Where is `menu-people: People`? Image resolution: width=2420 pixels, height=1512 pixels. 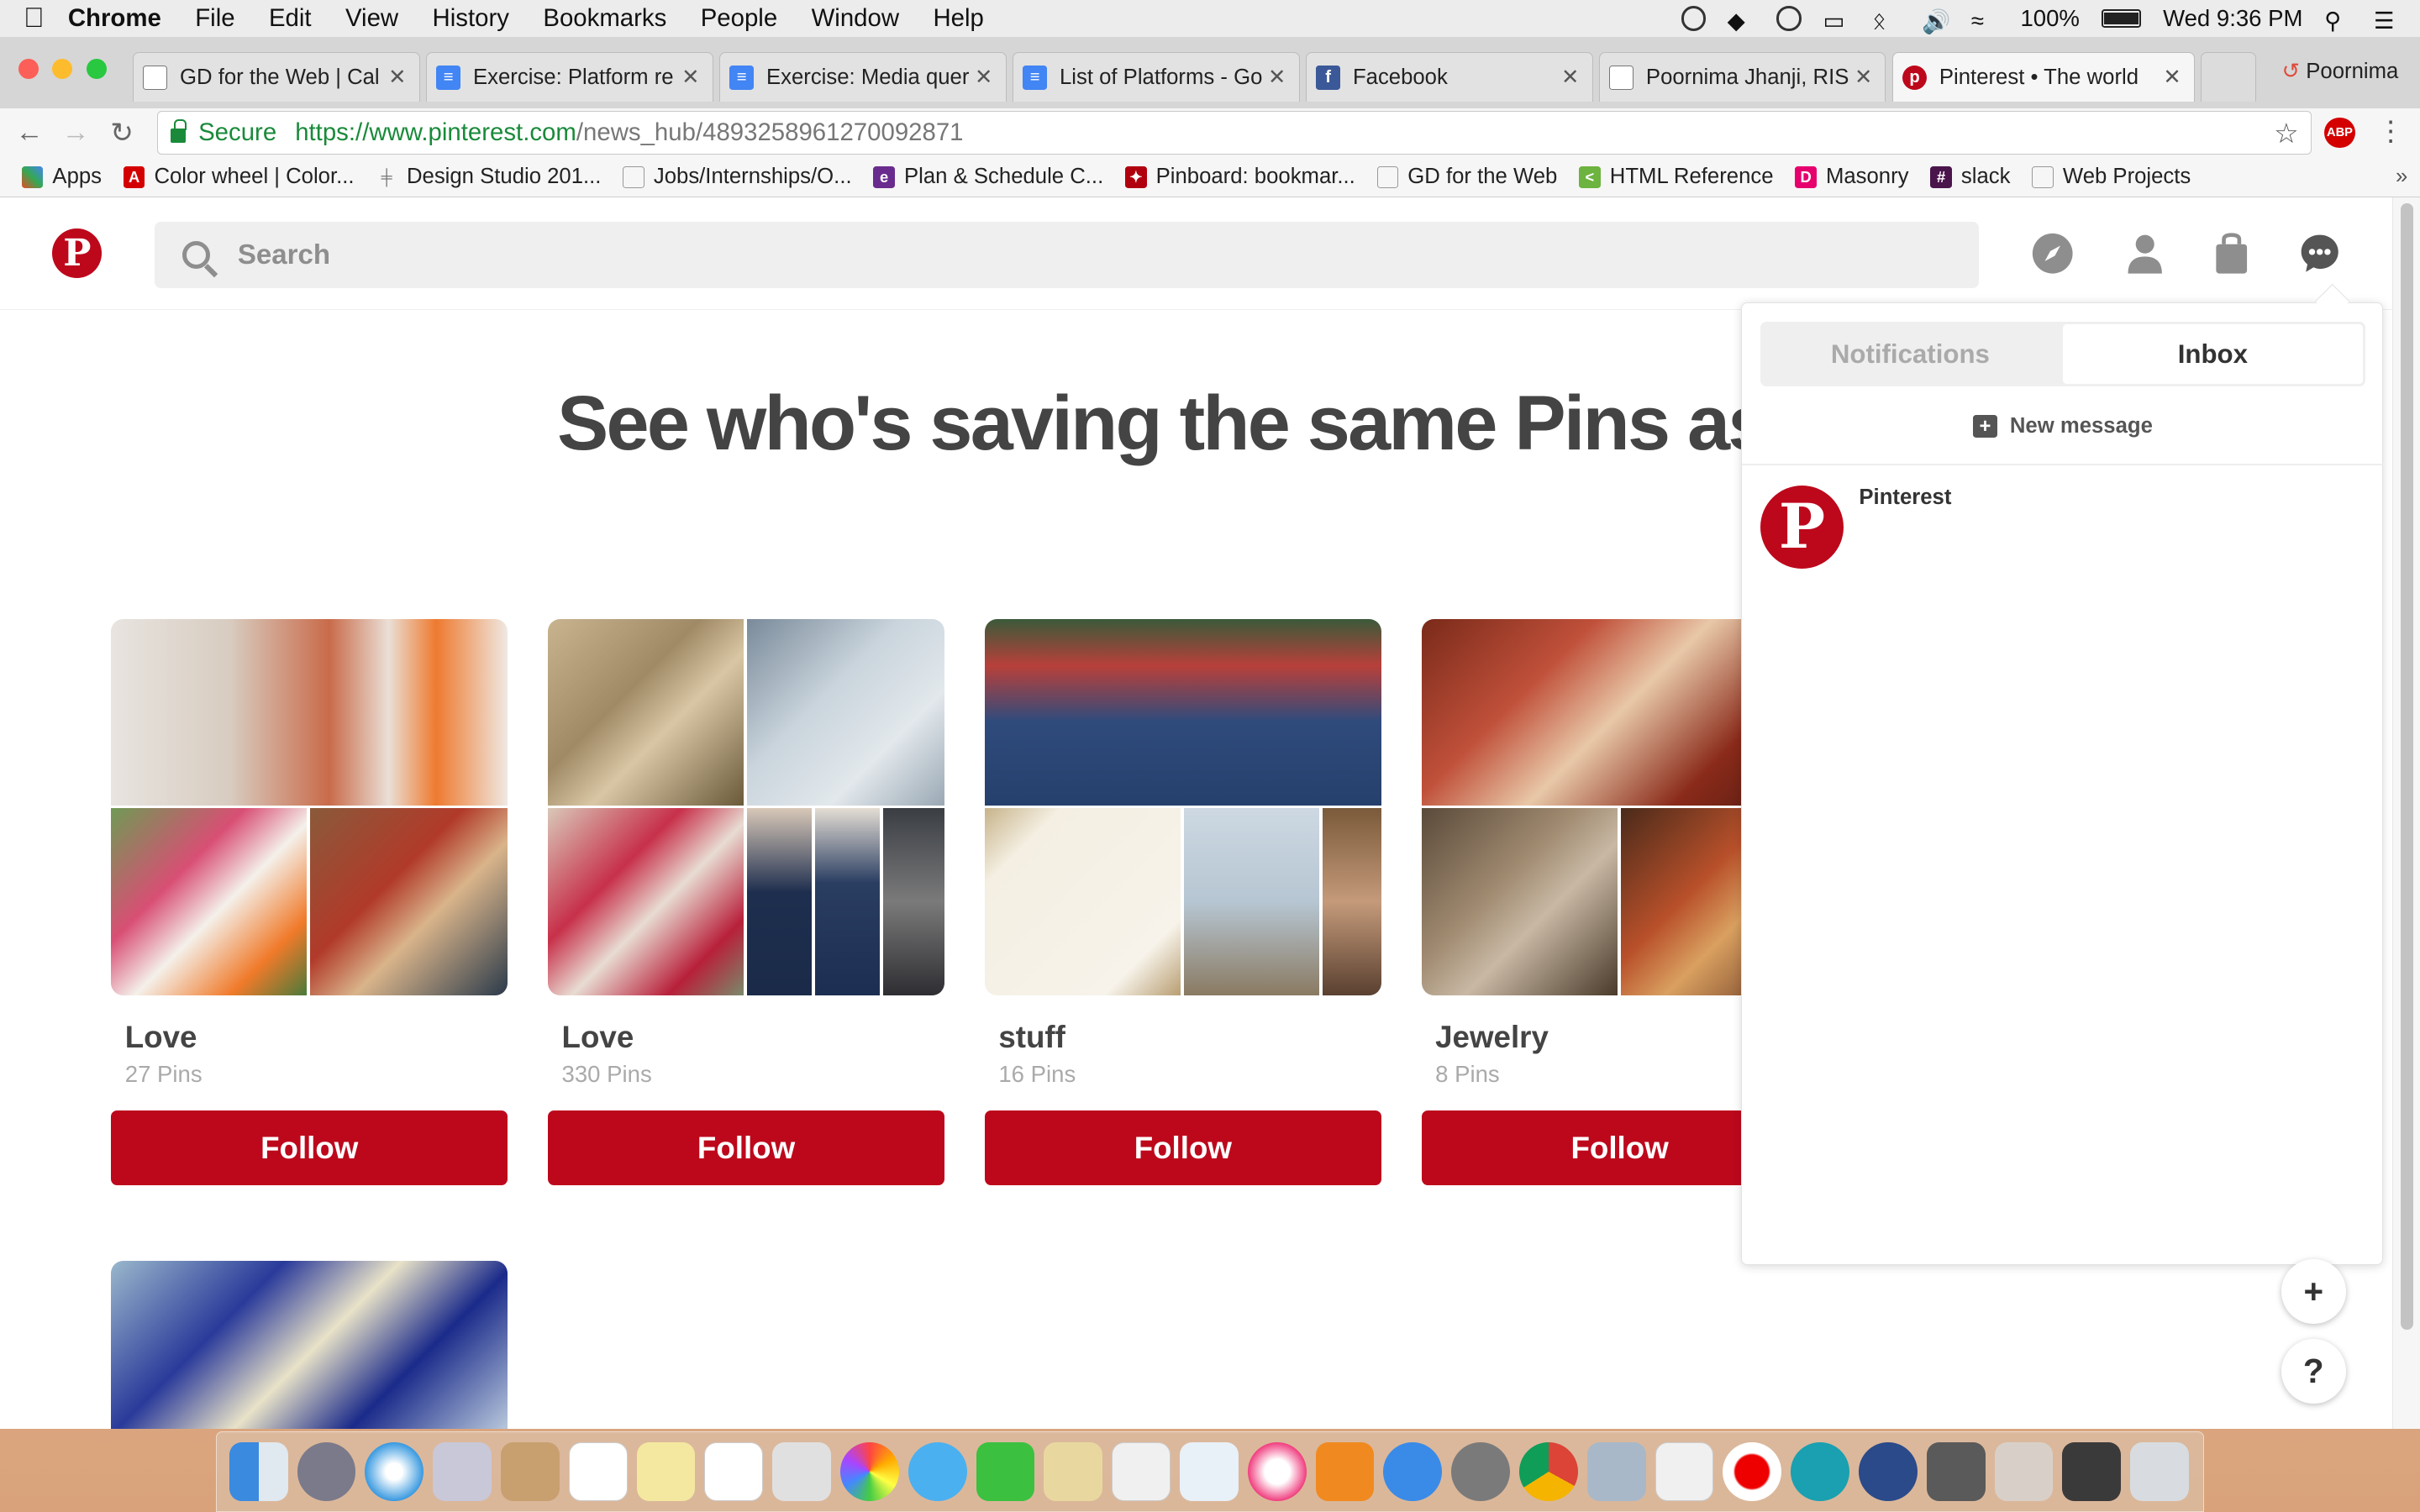
menu-people: People is located at coordinates (739, 18).